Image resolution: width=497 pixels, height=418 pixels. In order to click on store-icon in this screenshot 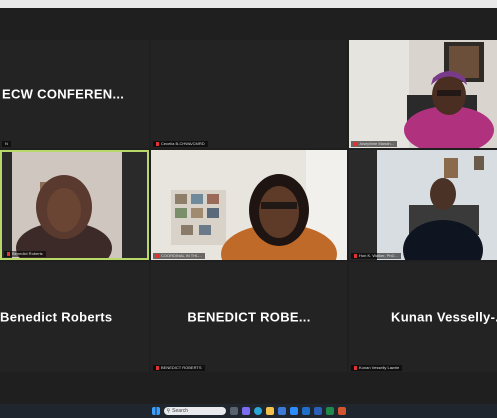, I will do `click(281, 411)`.